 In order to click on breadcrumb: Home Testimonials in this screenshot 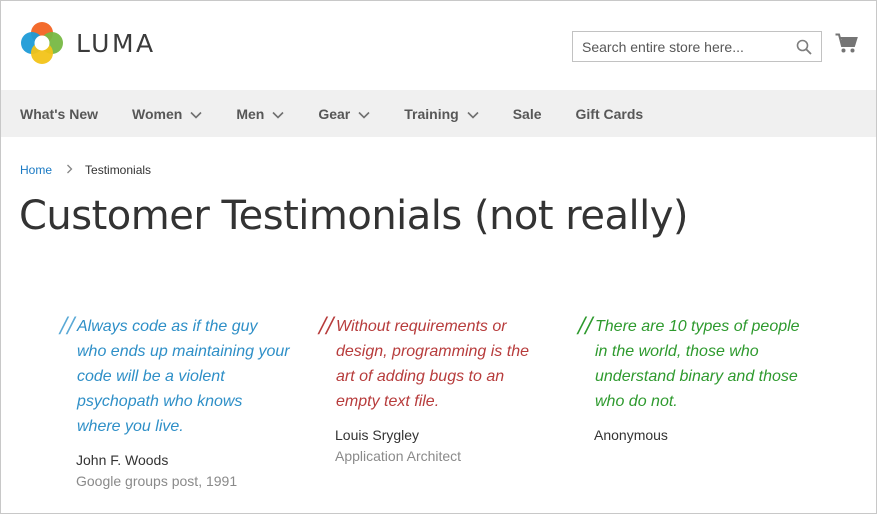, I will do `click(85, 170)`.